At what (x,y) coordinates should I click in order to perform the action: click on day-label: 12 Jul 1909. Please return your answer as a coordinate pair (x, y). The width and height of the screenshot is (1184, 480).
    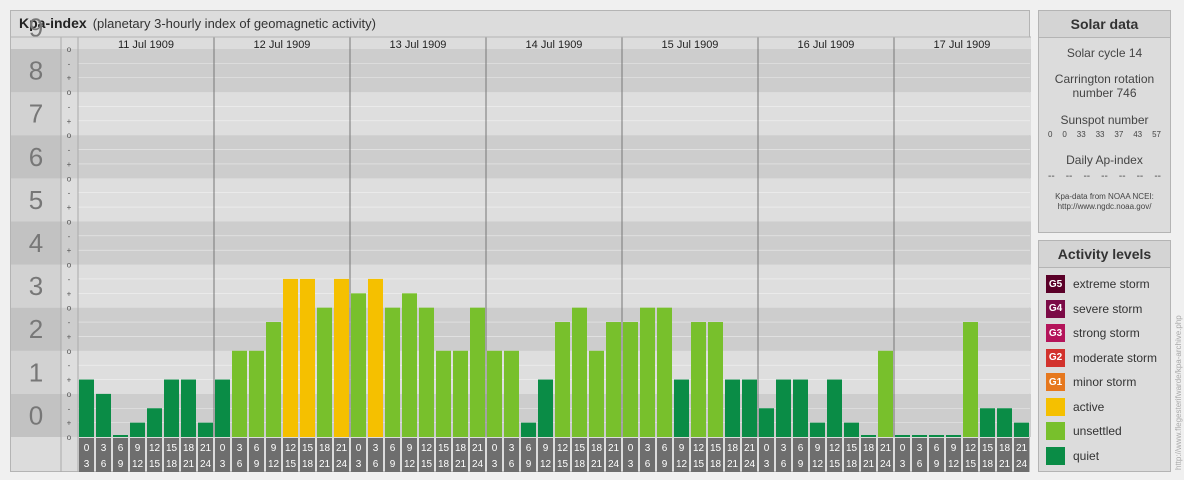
    Looking at the image, I should click on (282, 45).